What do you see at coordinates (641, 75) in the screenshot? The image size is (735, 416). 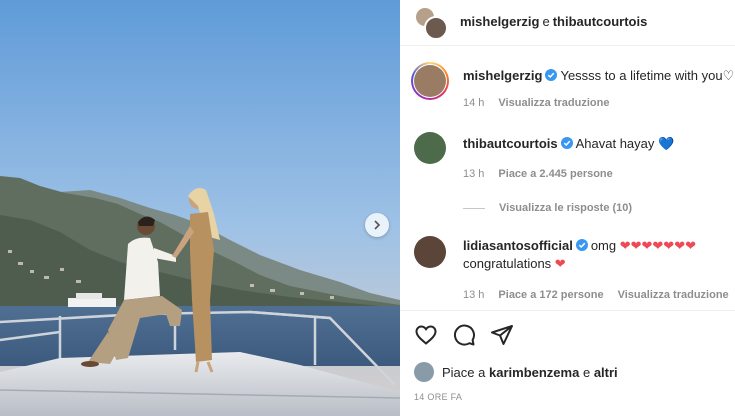 I see `comment-body: Yessss to a lifetime with you` at bounding box center [641, 75].